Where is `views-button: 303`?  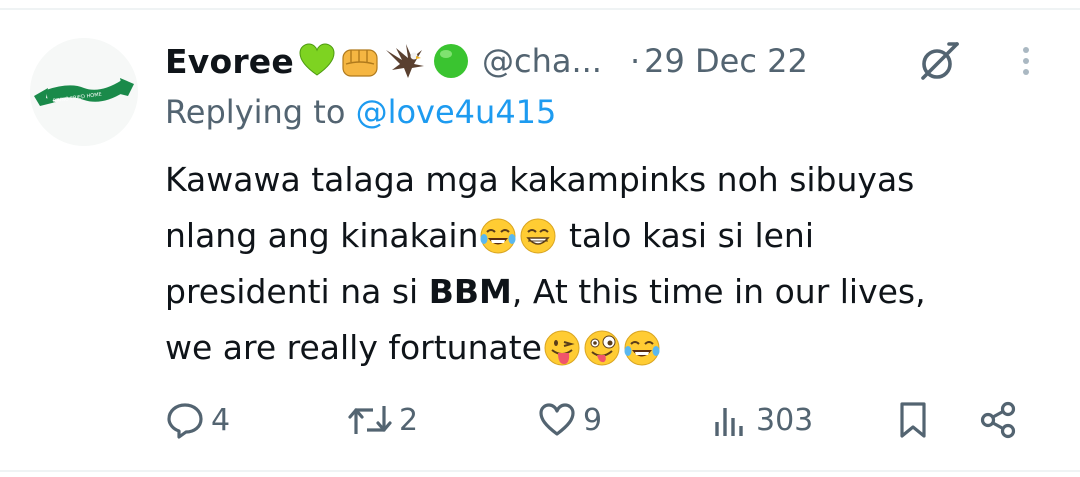 views-button: 303 is located at coordinates (761, 420).